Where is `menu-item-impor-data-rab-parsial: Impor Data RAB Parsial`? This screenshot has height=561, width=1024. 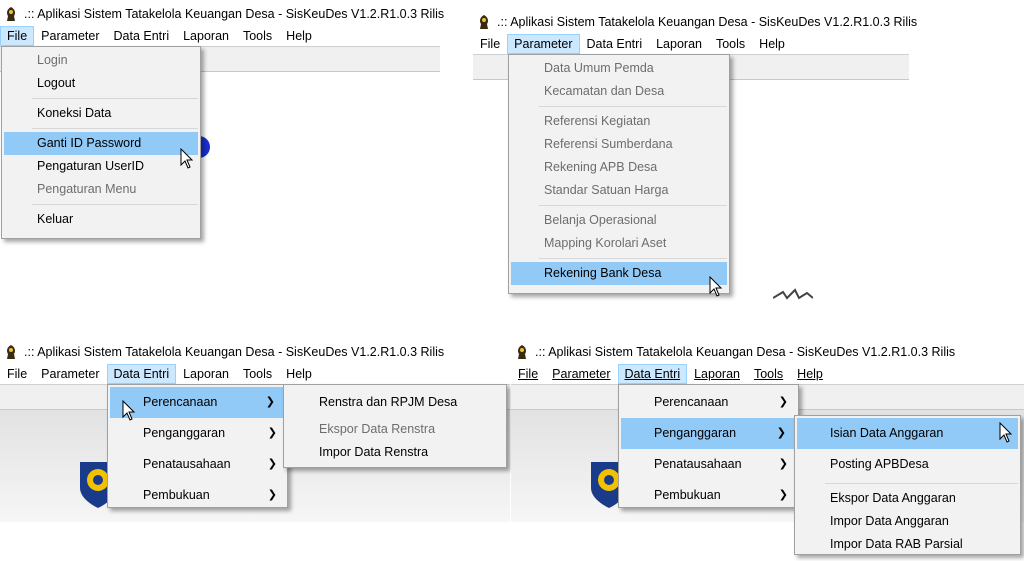 menu-item-impor-data-rab-parsial: Impor Data RAB Parsial is located at coordinates (907, 544).